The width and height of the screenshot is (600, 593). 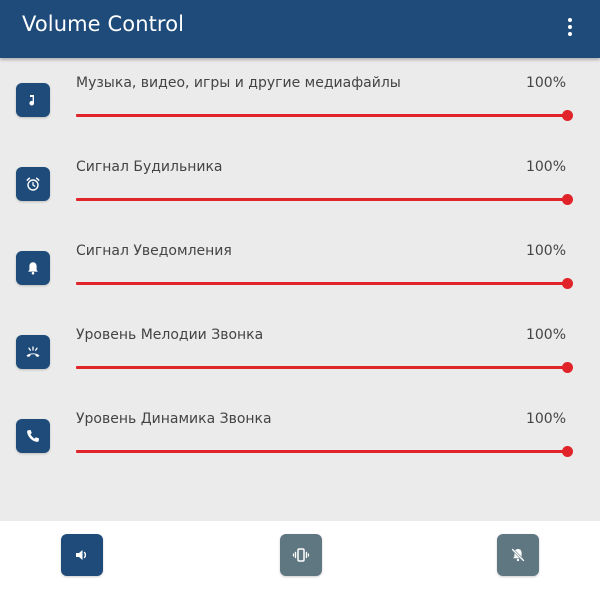 I want to click on vibrate-mode-button, so click(x=301, y=555).